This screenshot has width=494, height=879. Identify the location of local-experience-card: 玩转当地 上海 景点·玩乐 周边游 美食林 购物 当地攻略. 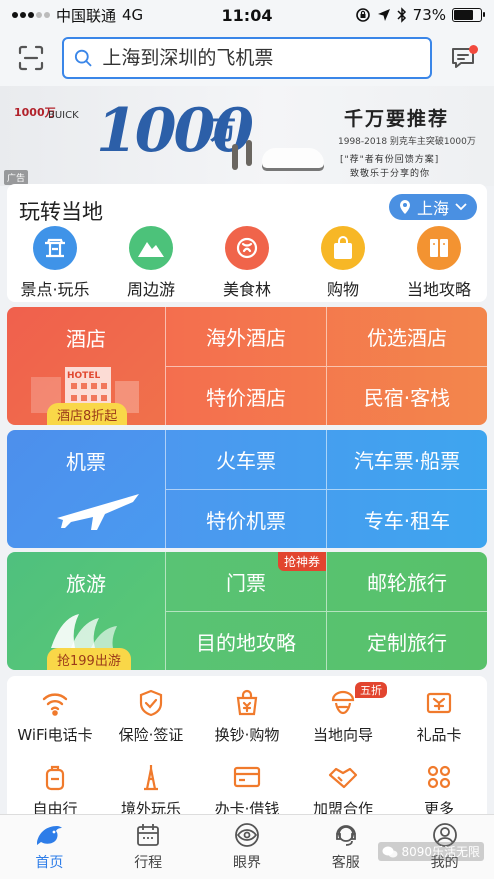
(247, 243).